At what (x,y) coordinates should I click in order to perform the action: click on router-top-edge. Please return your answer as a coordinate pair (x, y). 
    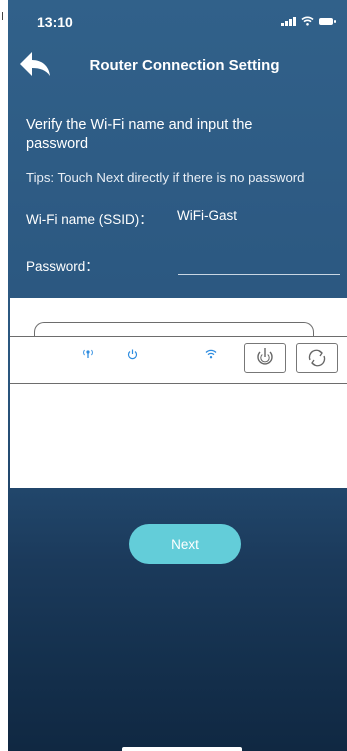
    Looking at the image, I should click on (174, 329).